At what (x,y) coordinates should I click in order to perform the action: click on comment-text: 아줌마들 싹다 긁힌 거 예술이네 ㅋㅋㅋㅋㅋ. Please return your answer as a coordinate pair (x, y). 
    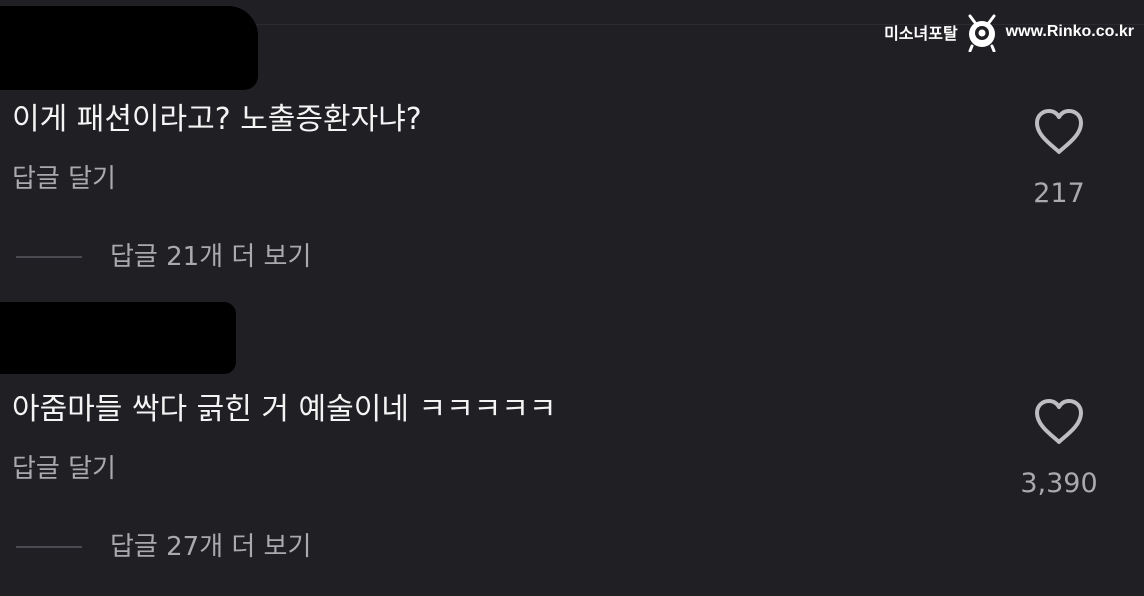
    Looking at the image, I should click on (284, 409).